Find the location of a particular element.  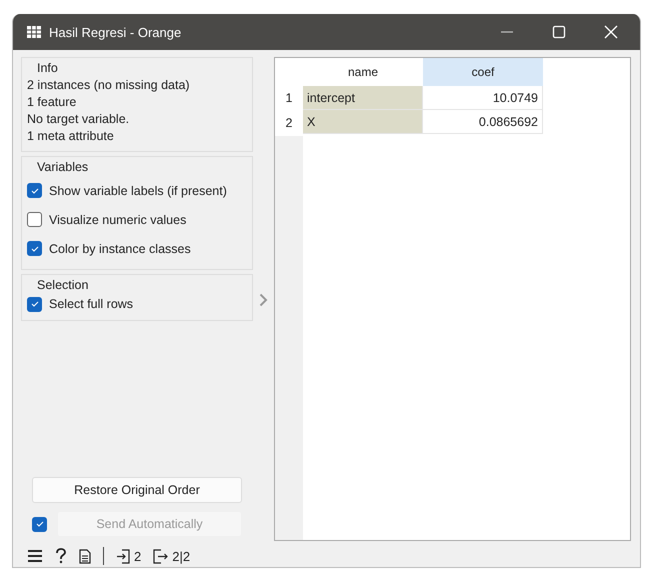

row-number: 1 is located at coordinates (289, 98).